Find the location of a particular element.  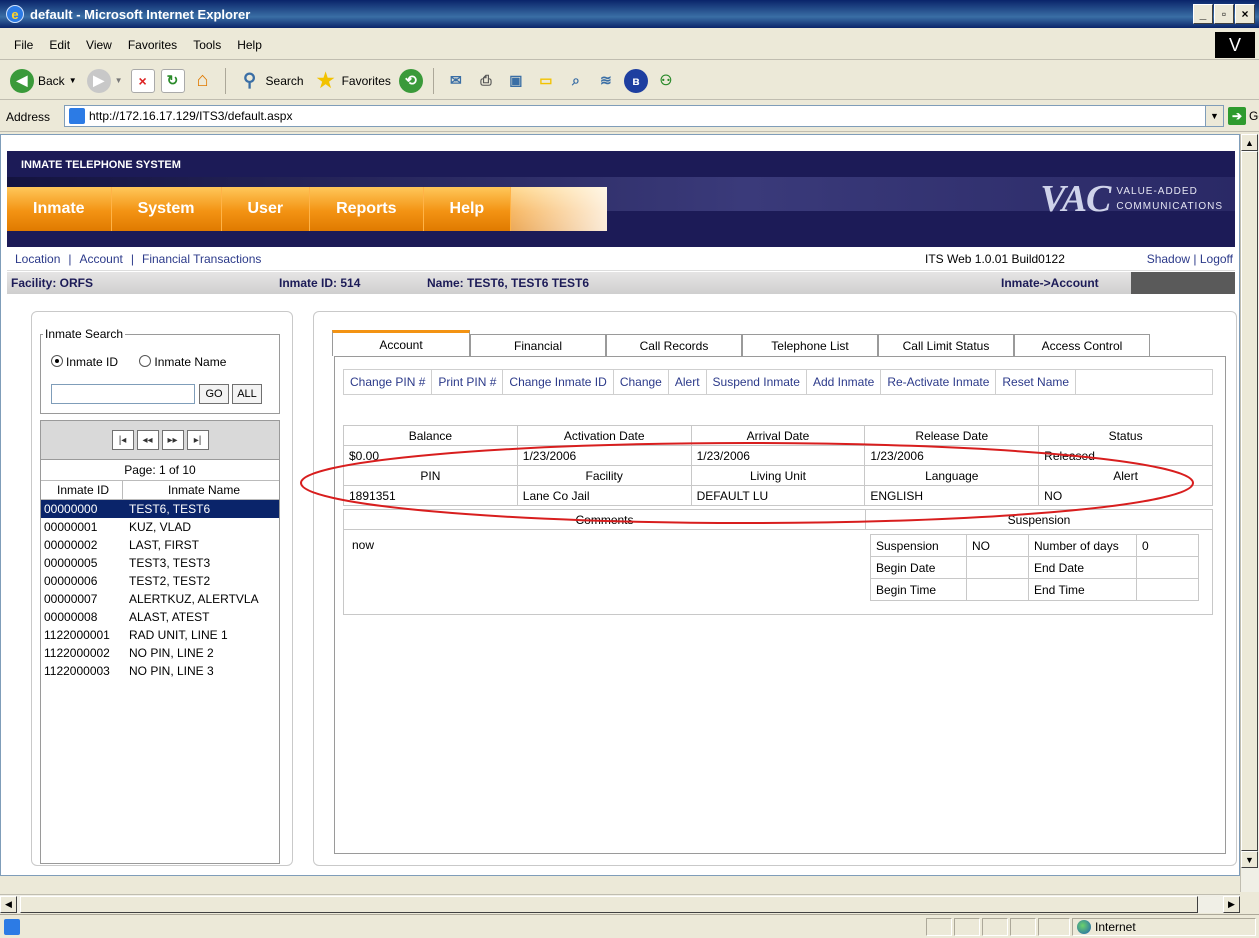

change-inmate-id-link: Change Inmate ID is located at coordinates (558, 382).